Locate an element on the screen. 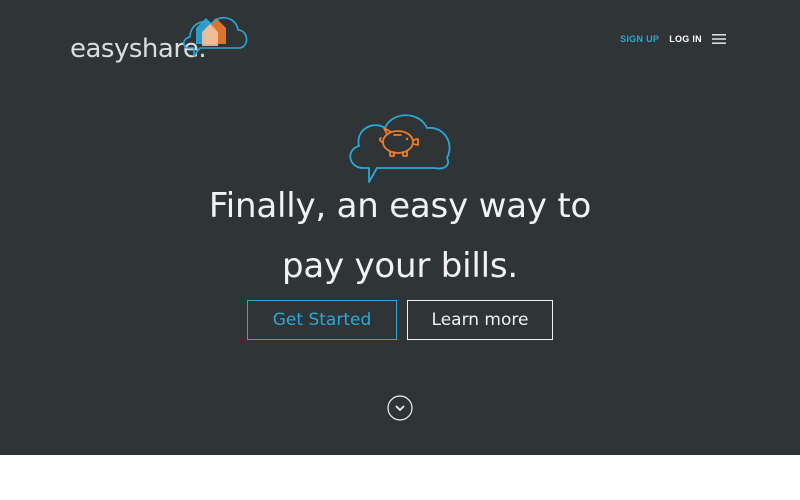 This screenshot has width=800, height=500. learn-more-button: Learn more is located at coordinates (480, 320).